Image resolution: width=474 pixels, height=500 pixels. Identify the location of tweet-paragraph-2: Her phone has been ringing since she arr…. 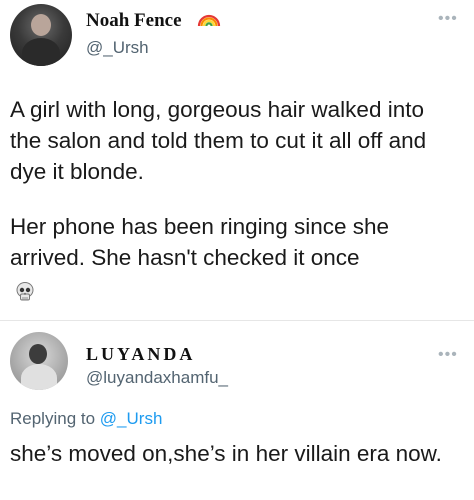
(200, 242).